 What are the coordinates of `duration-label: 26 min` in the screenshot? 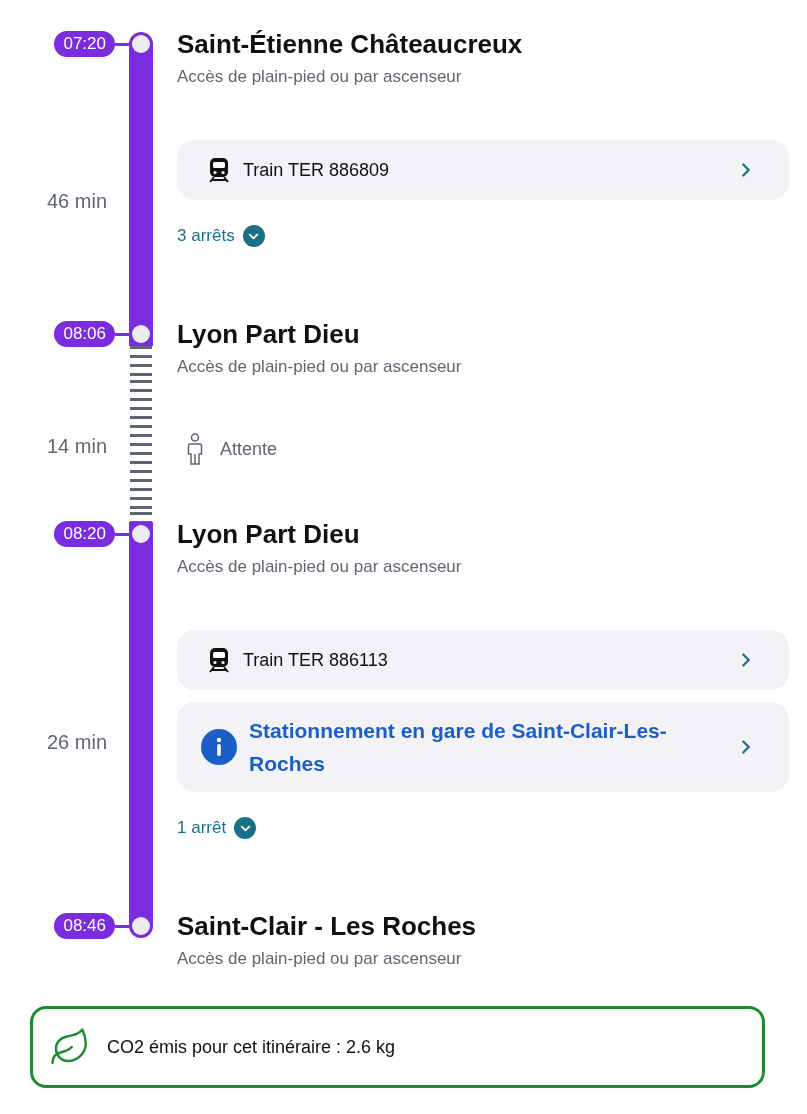 It's located at (76, 742).